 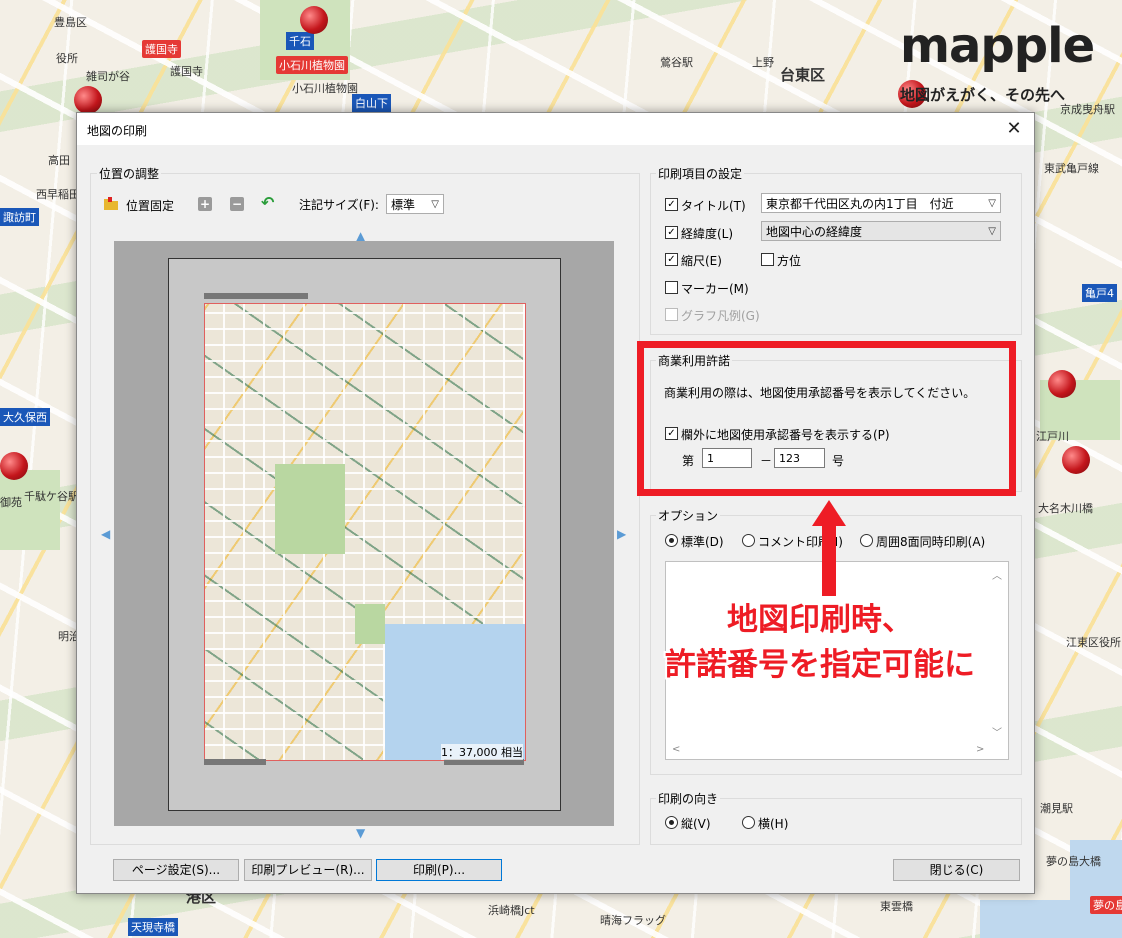 What do you see at coordinates (67, 58) in the screenshot?
I see `map-label: 役所` at bounding box center [67, 58].